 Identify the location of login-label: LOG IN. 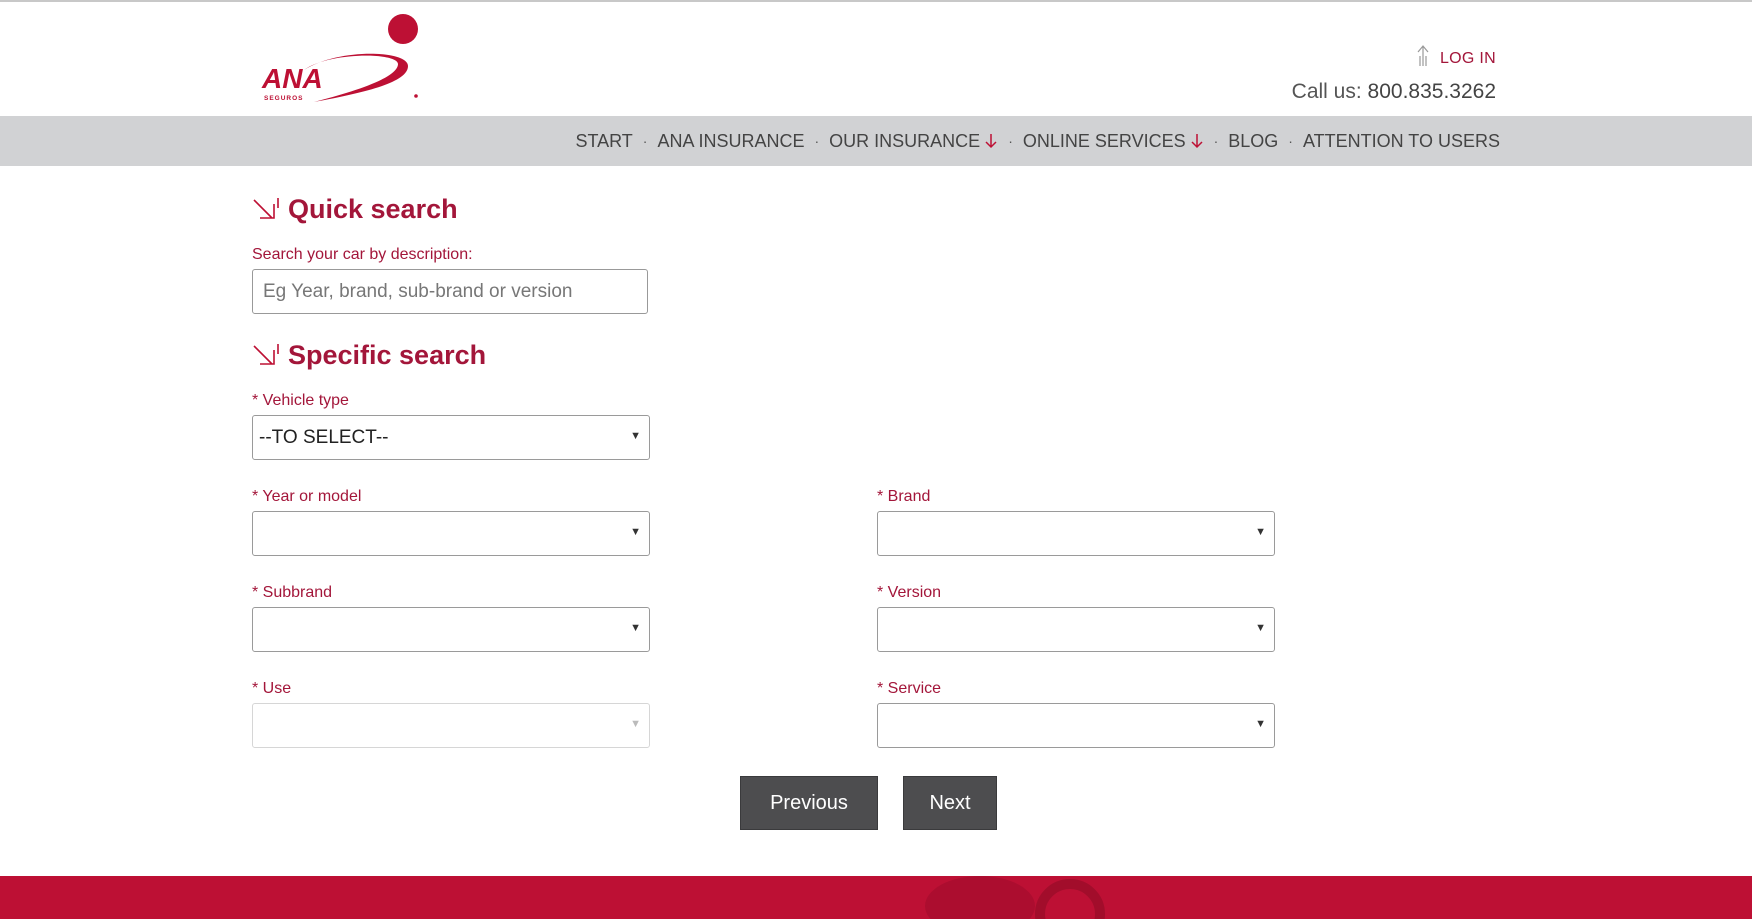
(1467, 58).